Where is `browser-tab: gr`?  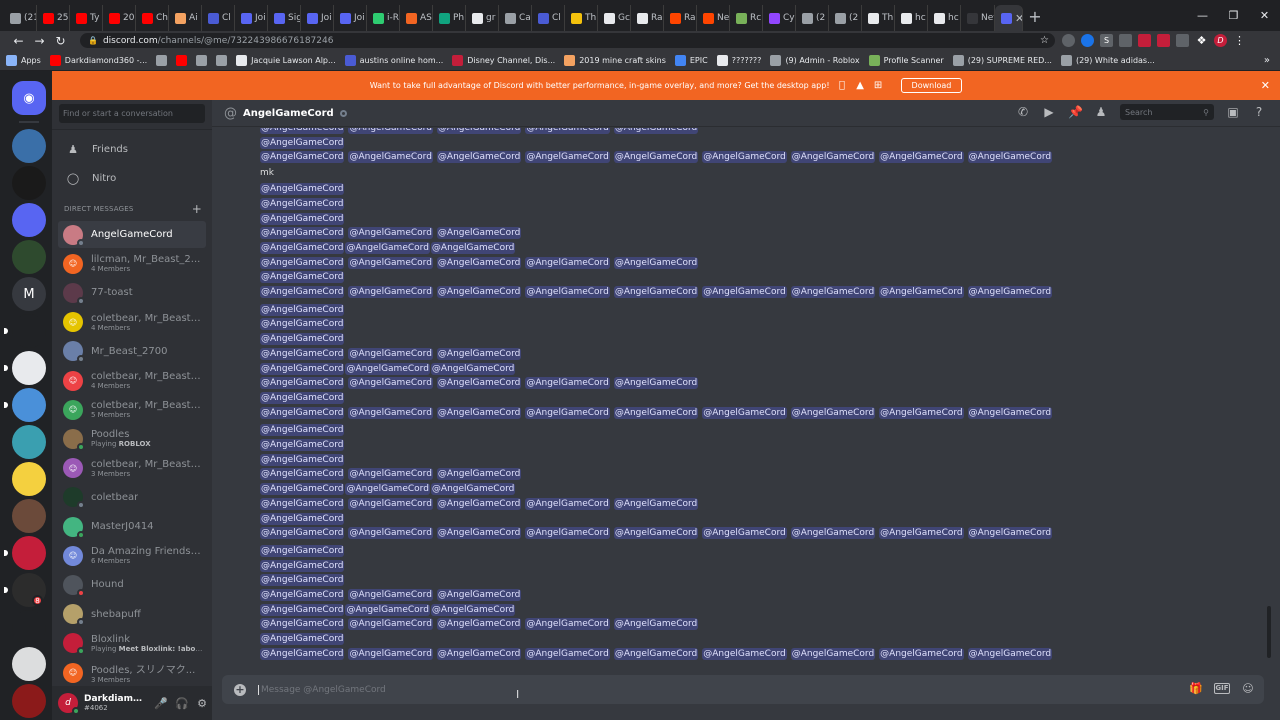
browser-tab: gr is located at coordinates (482, 18).